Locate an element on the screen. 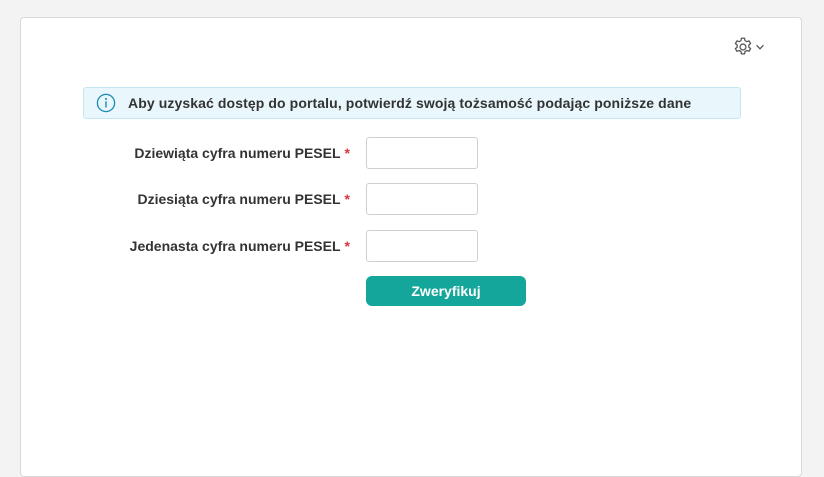  field-label-text: Jedenasta cyfra numeru PESEL is located at coordinates (235, 246).